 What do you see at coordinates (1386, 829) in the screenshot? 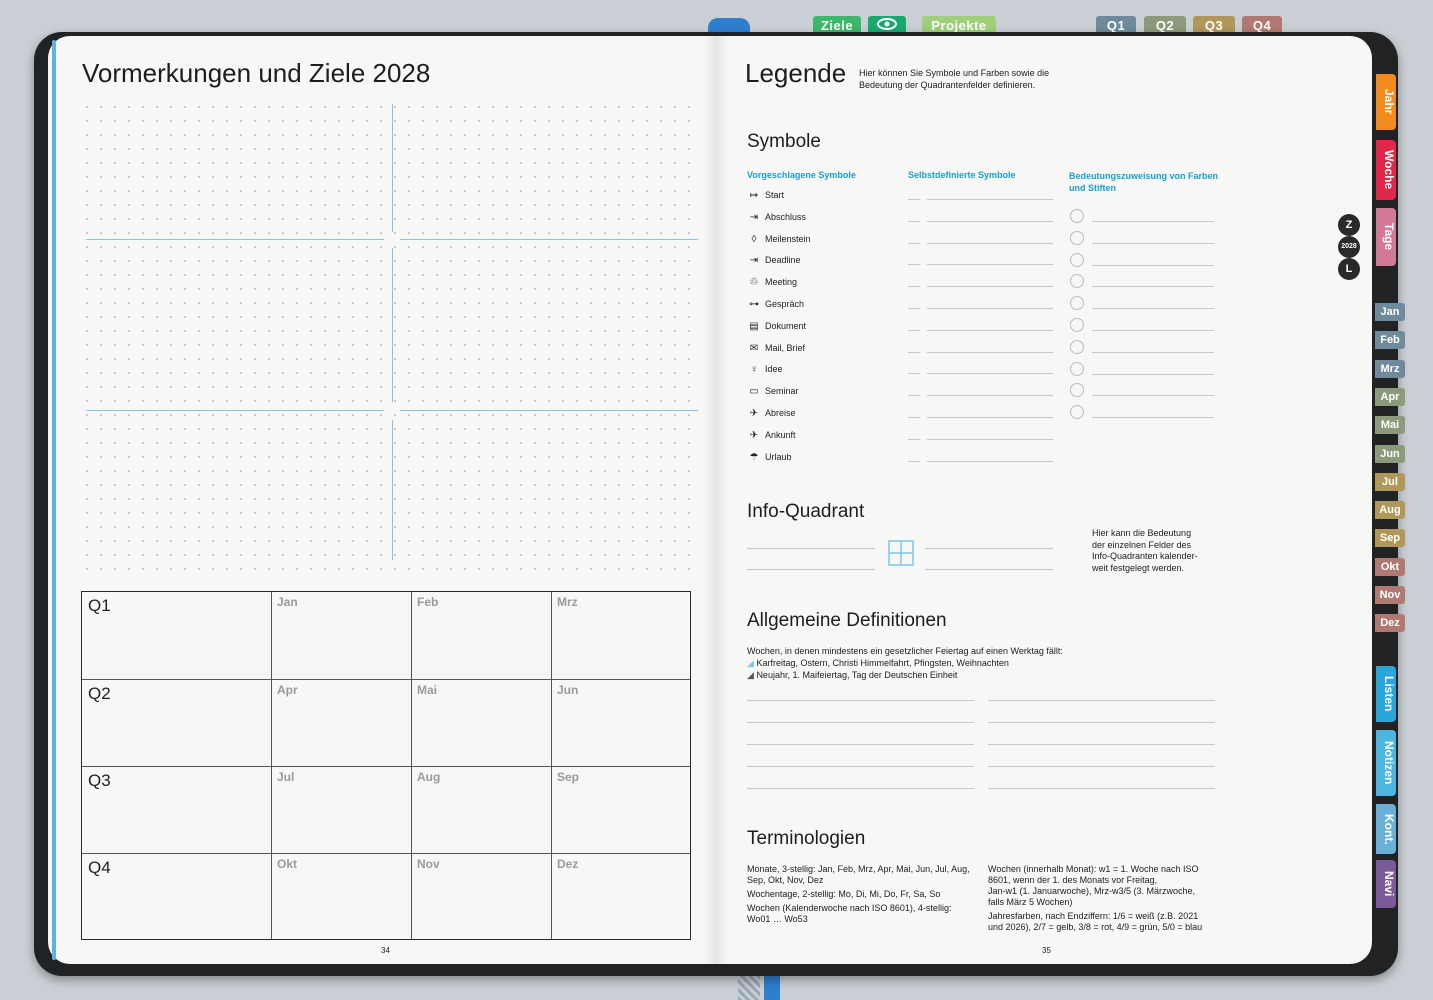
I see `tab-kontakte: Kont.` at bounding box center [1386, 829].